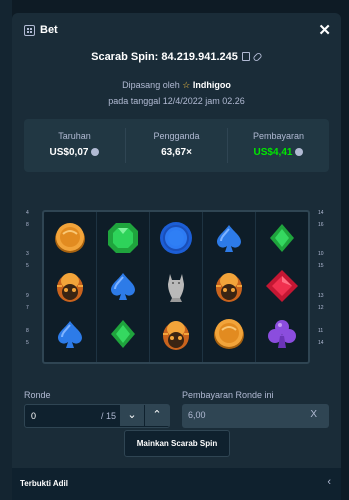 This screenshot has height=500, width=349. Describe the element at coordinates (97, 416) in the screenshot. I see `round-input: 0 / 15 ⌄ ⌃` at that location.